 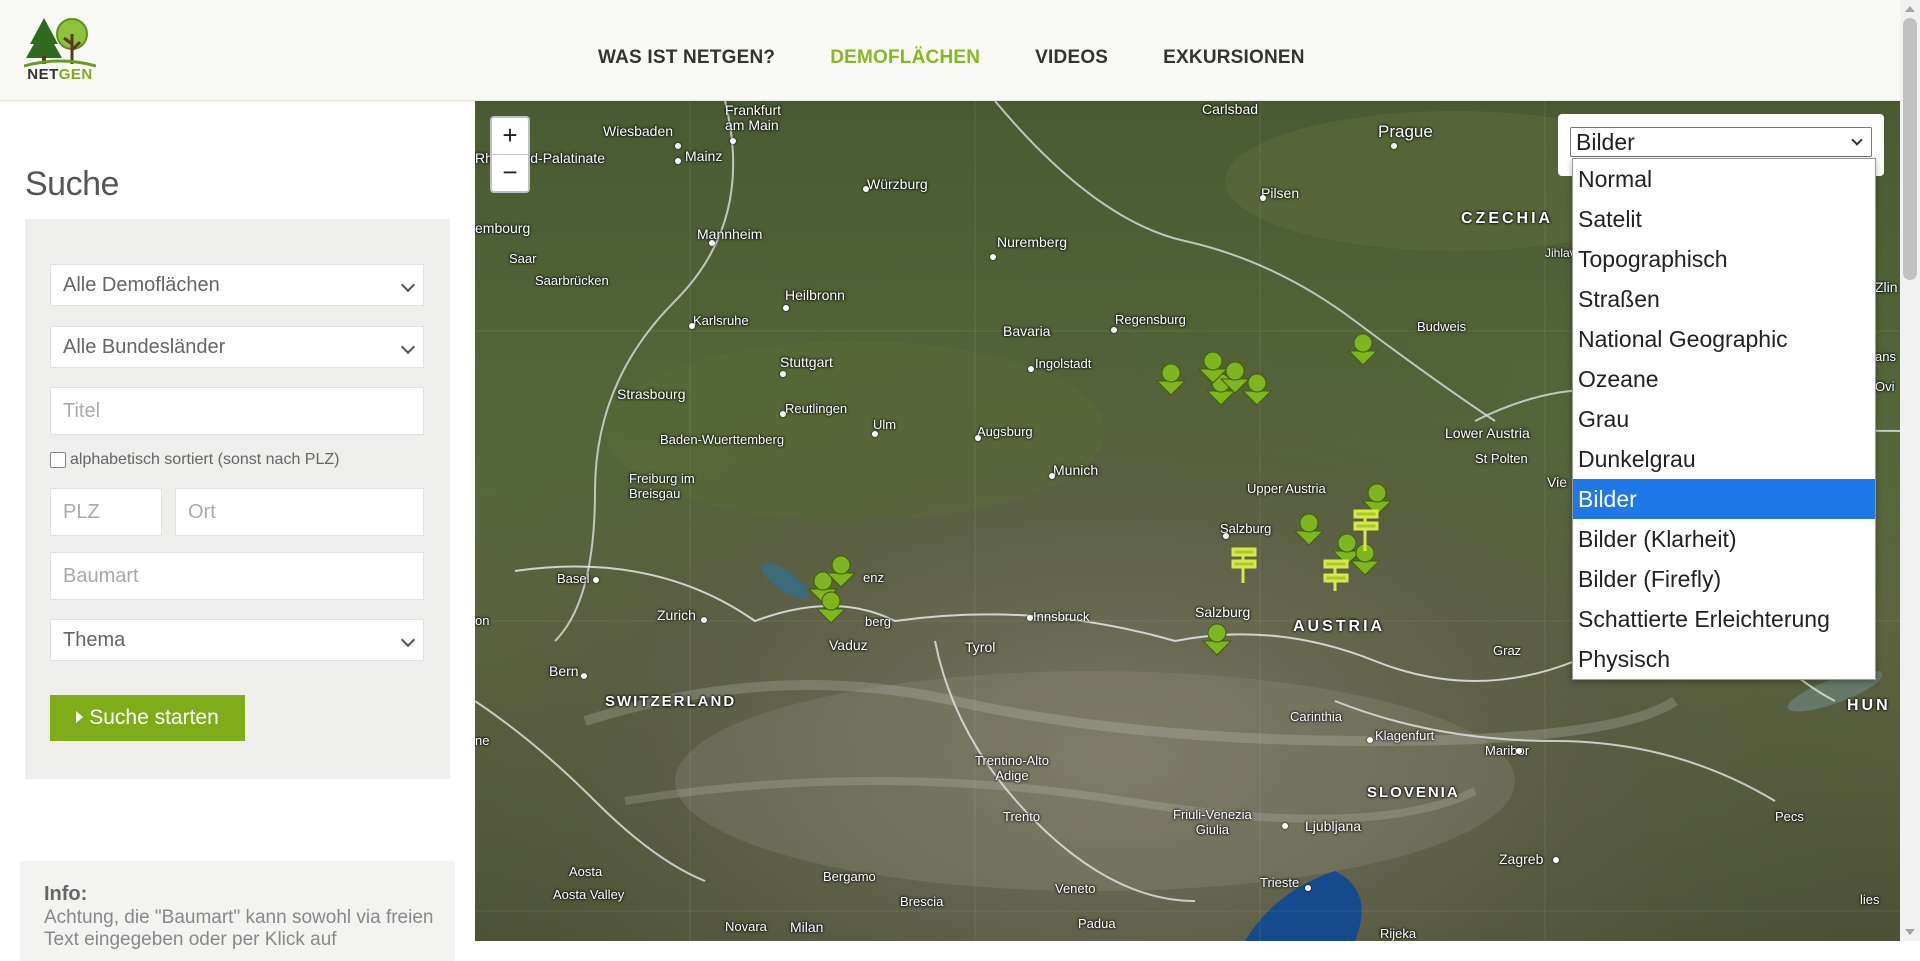 What do you see at coordinates (510, 136) in the screenshot?
I see `zoom-in-button: +` at bounding box center [510, 136].